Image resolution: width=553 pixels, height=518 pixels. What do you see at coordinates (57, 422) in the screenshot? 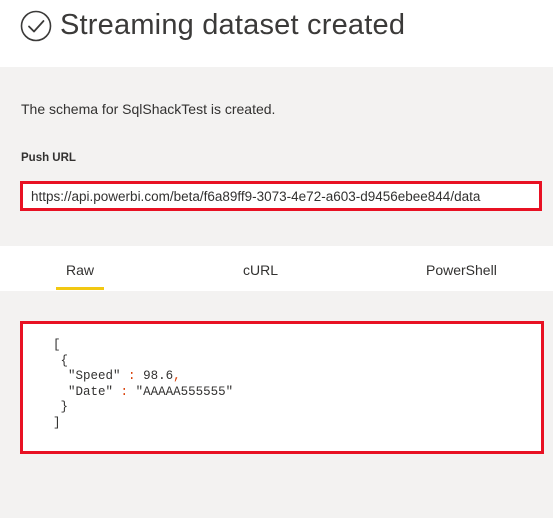
I see `close-bracket: ]` at bounding box center [57, 422].